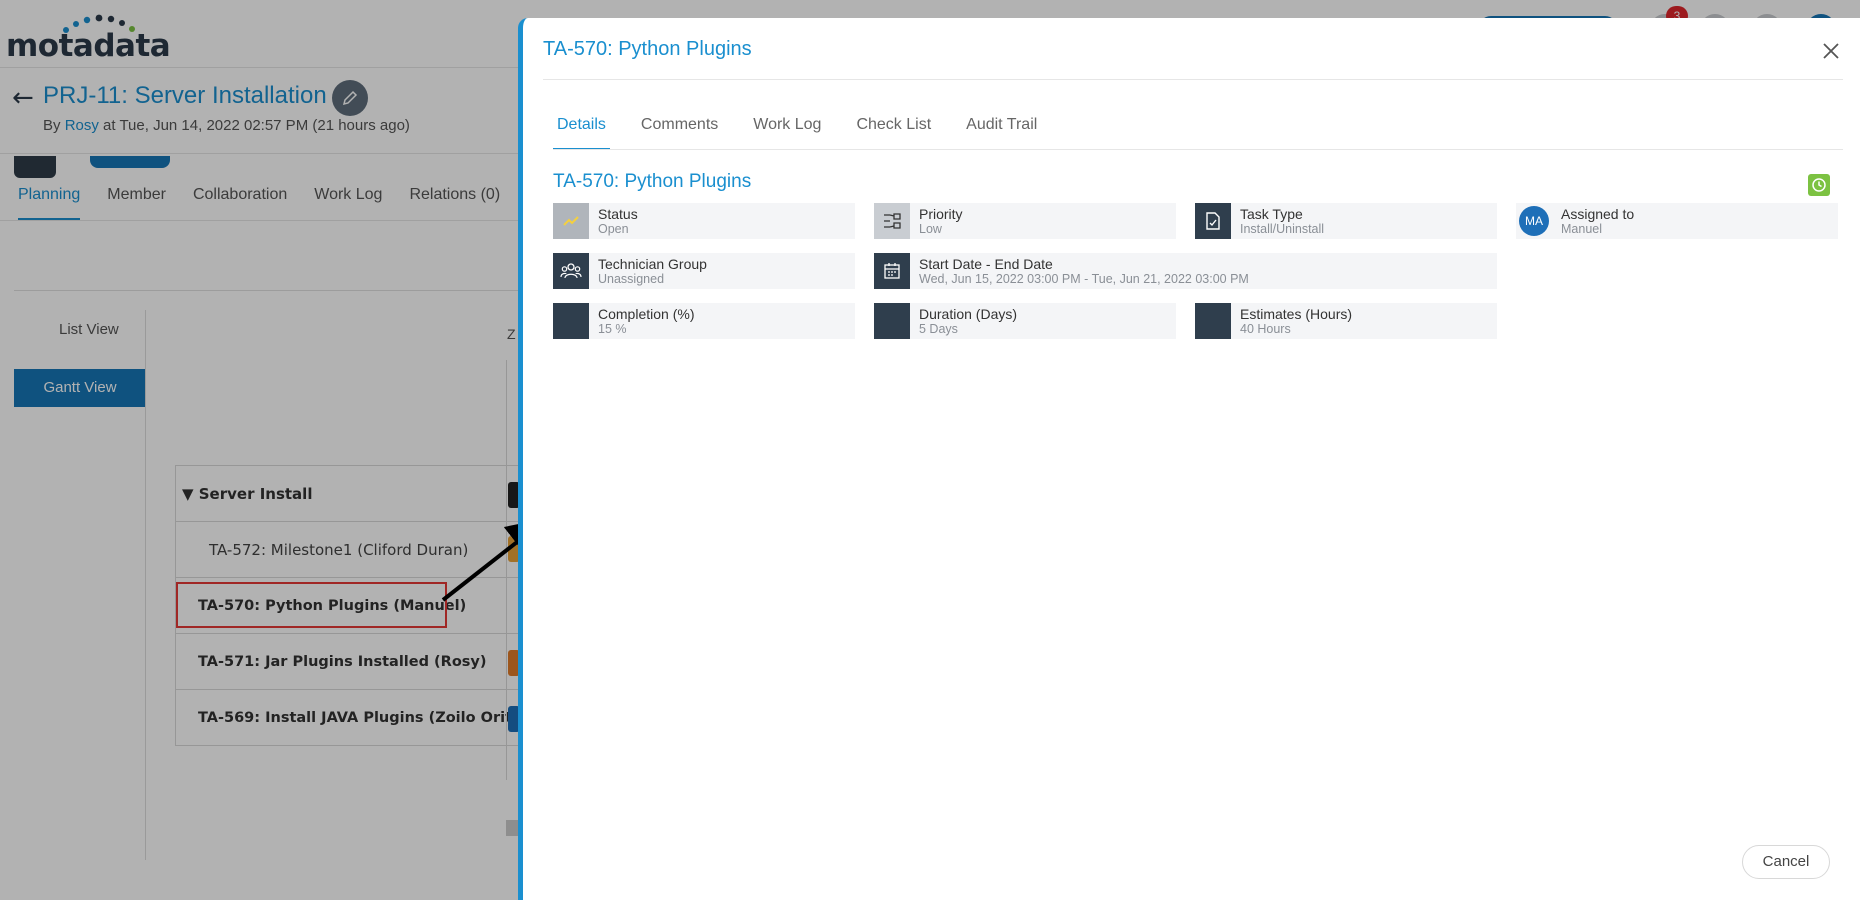 The width and height of the screenshot is (1860, 900). I want to click on tab-check-list: Check List, so click(893, 133).